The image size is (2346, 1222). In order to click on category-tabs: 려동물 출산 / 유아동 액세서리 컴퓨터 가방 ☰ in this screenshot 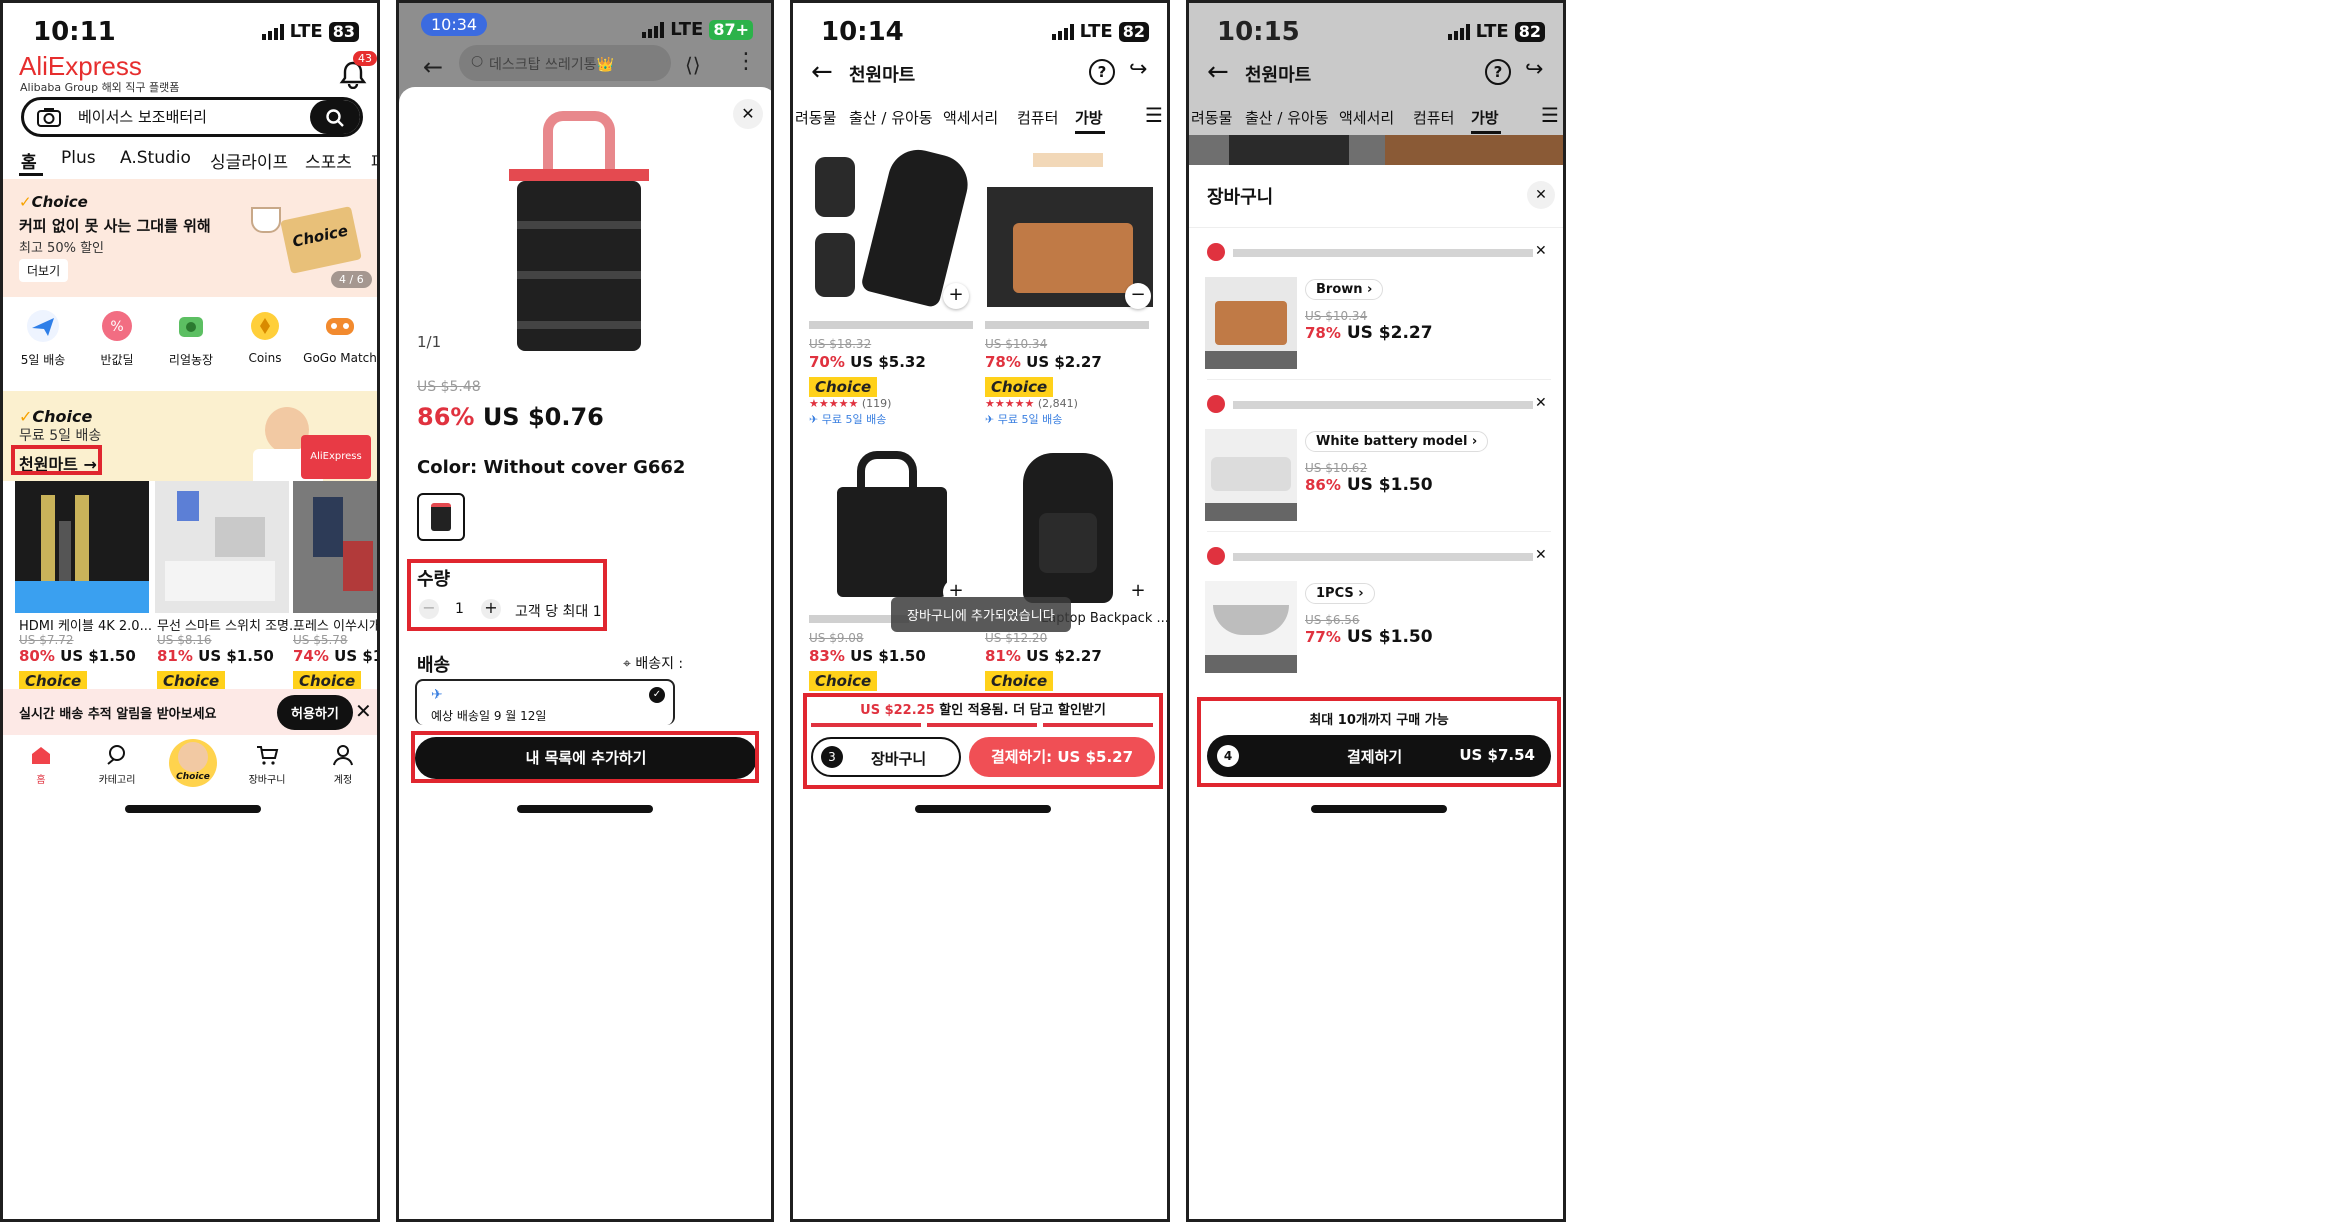, I will do `click(980, 118)`.